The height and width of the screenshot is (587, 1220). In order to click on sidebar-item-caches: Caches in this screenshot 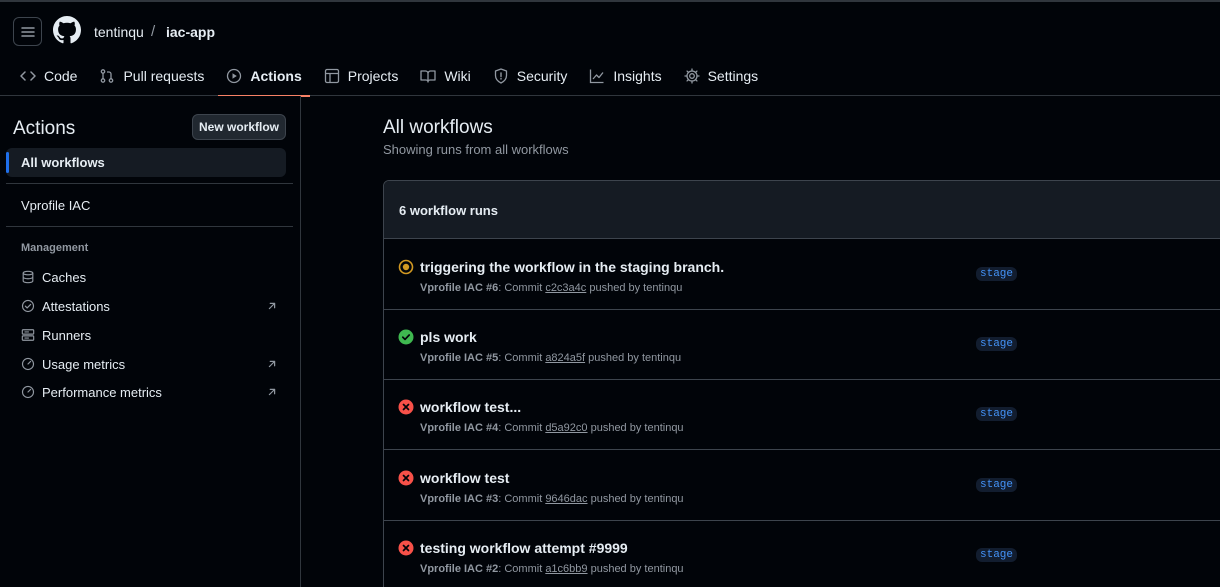, I will do `click(150, 277)`.